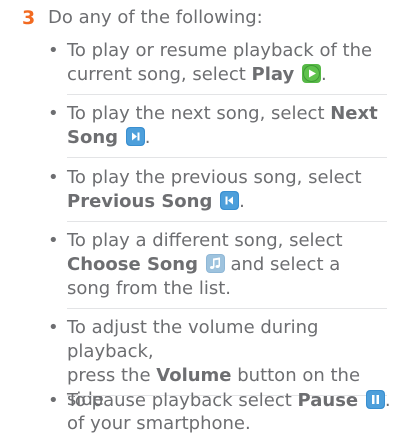  What do you see at coordinates (182, 400) in the screenshot?
I see `bullet-line: To pause playback select` at bounding box center [182, 400].